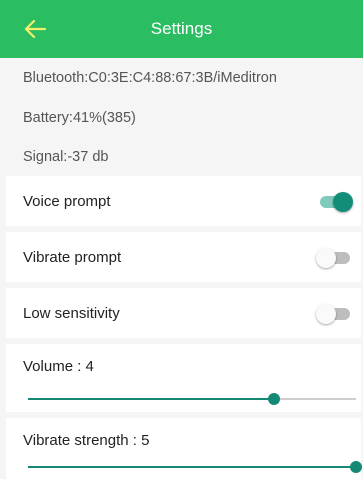  What do you see at coordinates (150, 78) in the screenshot?
I see `bluetooth-text: Bluetooth:C0:3E:C4:88:67:3B/iMeditron` at bounding box center [150, 78].